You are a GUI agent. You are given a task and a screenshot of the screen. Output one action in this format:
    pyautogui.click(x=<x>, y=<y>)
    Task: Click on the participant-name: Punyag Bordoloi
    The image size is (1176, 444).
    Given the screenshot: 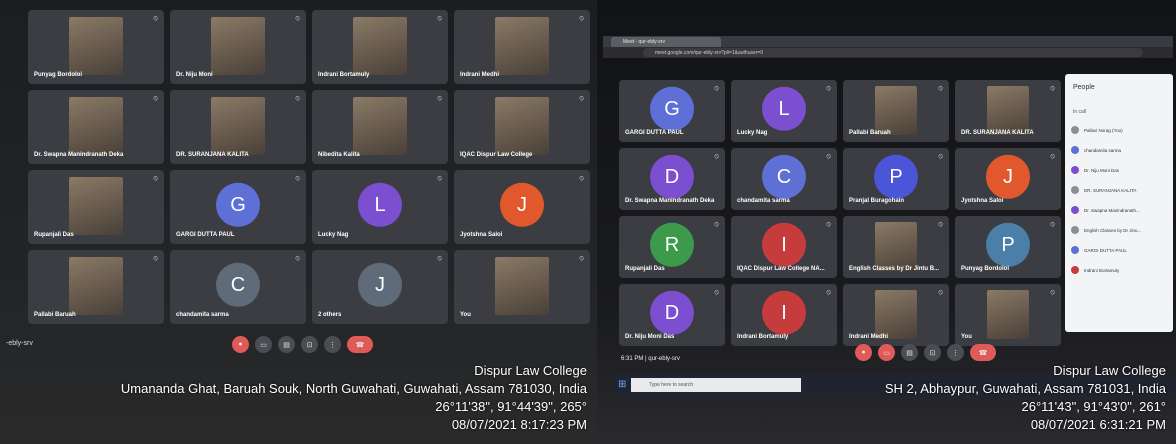 What is the action you would take?
    pyautogui.click(x=985, y=269)
    